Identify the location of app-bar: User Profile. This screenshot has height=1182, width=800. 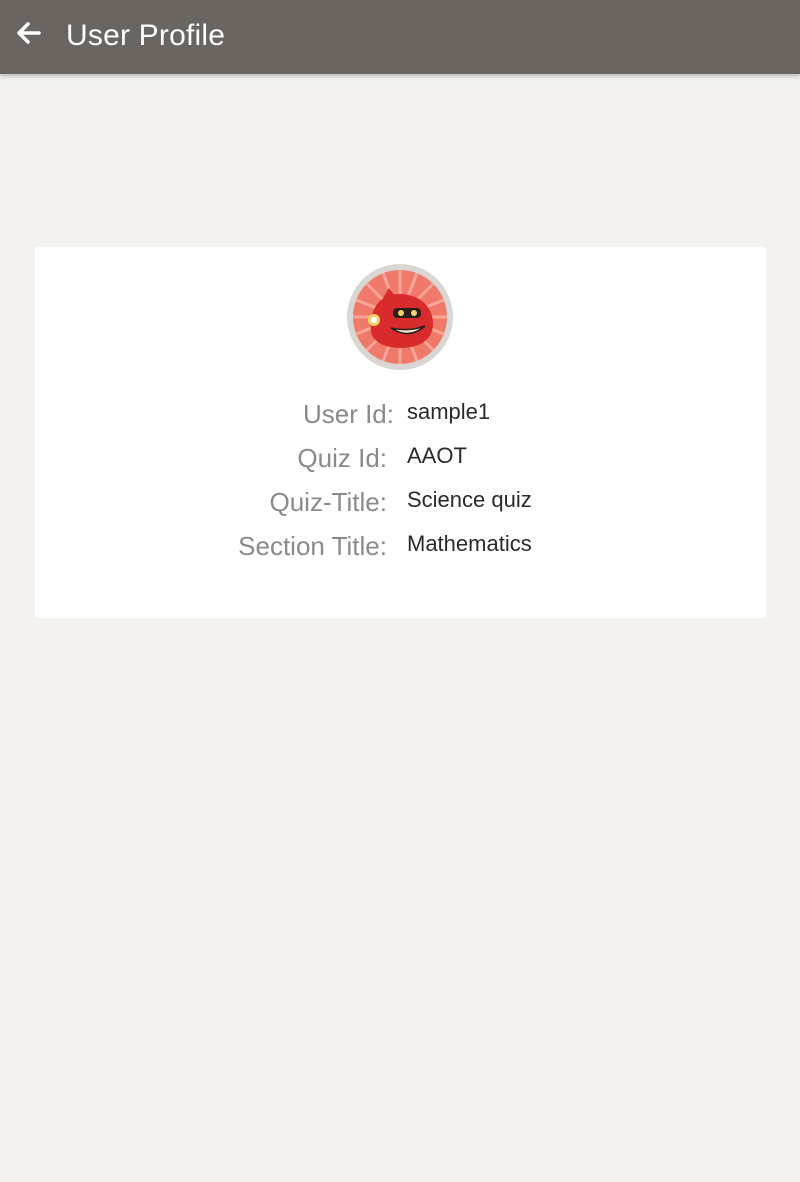
(400, 37).